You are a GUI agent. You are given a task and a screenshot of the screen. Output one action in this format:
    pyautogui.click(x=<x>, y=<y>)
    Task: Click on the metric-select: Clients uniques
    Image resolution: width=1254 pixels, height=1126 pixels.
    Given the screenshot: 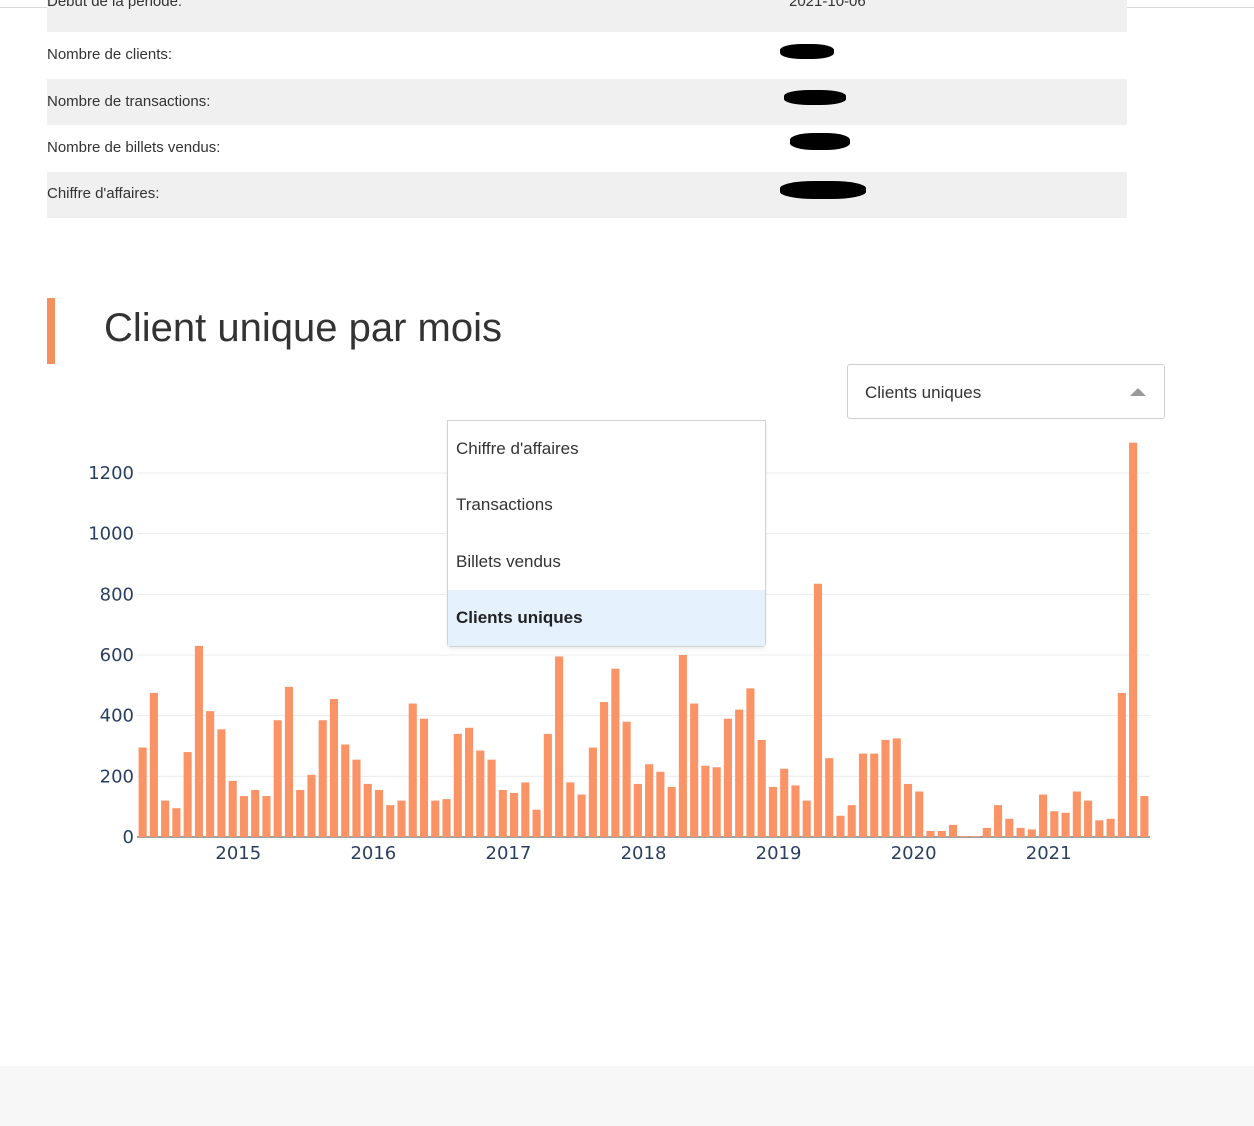 What is the action you would take?
    pyautogui.click(x=1006, y=391)
    